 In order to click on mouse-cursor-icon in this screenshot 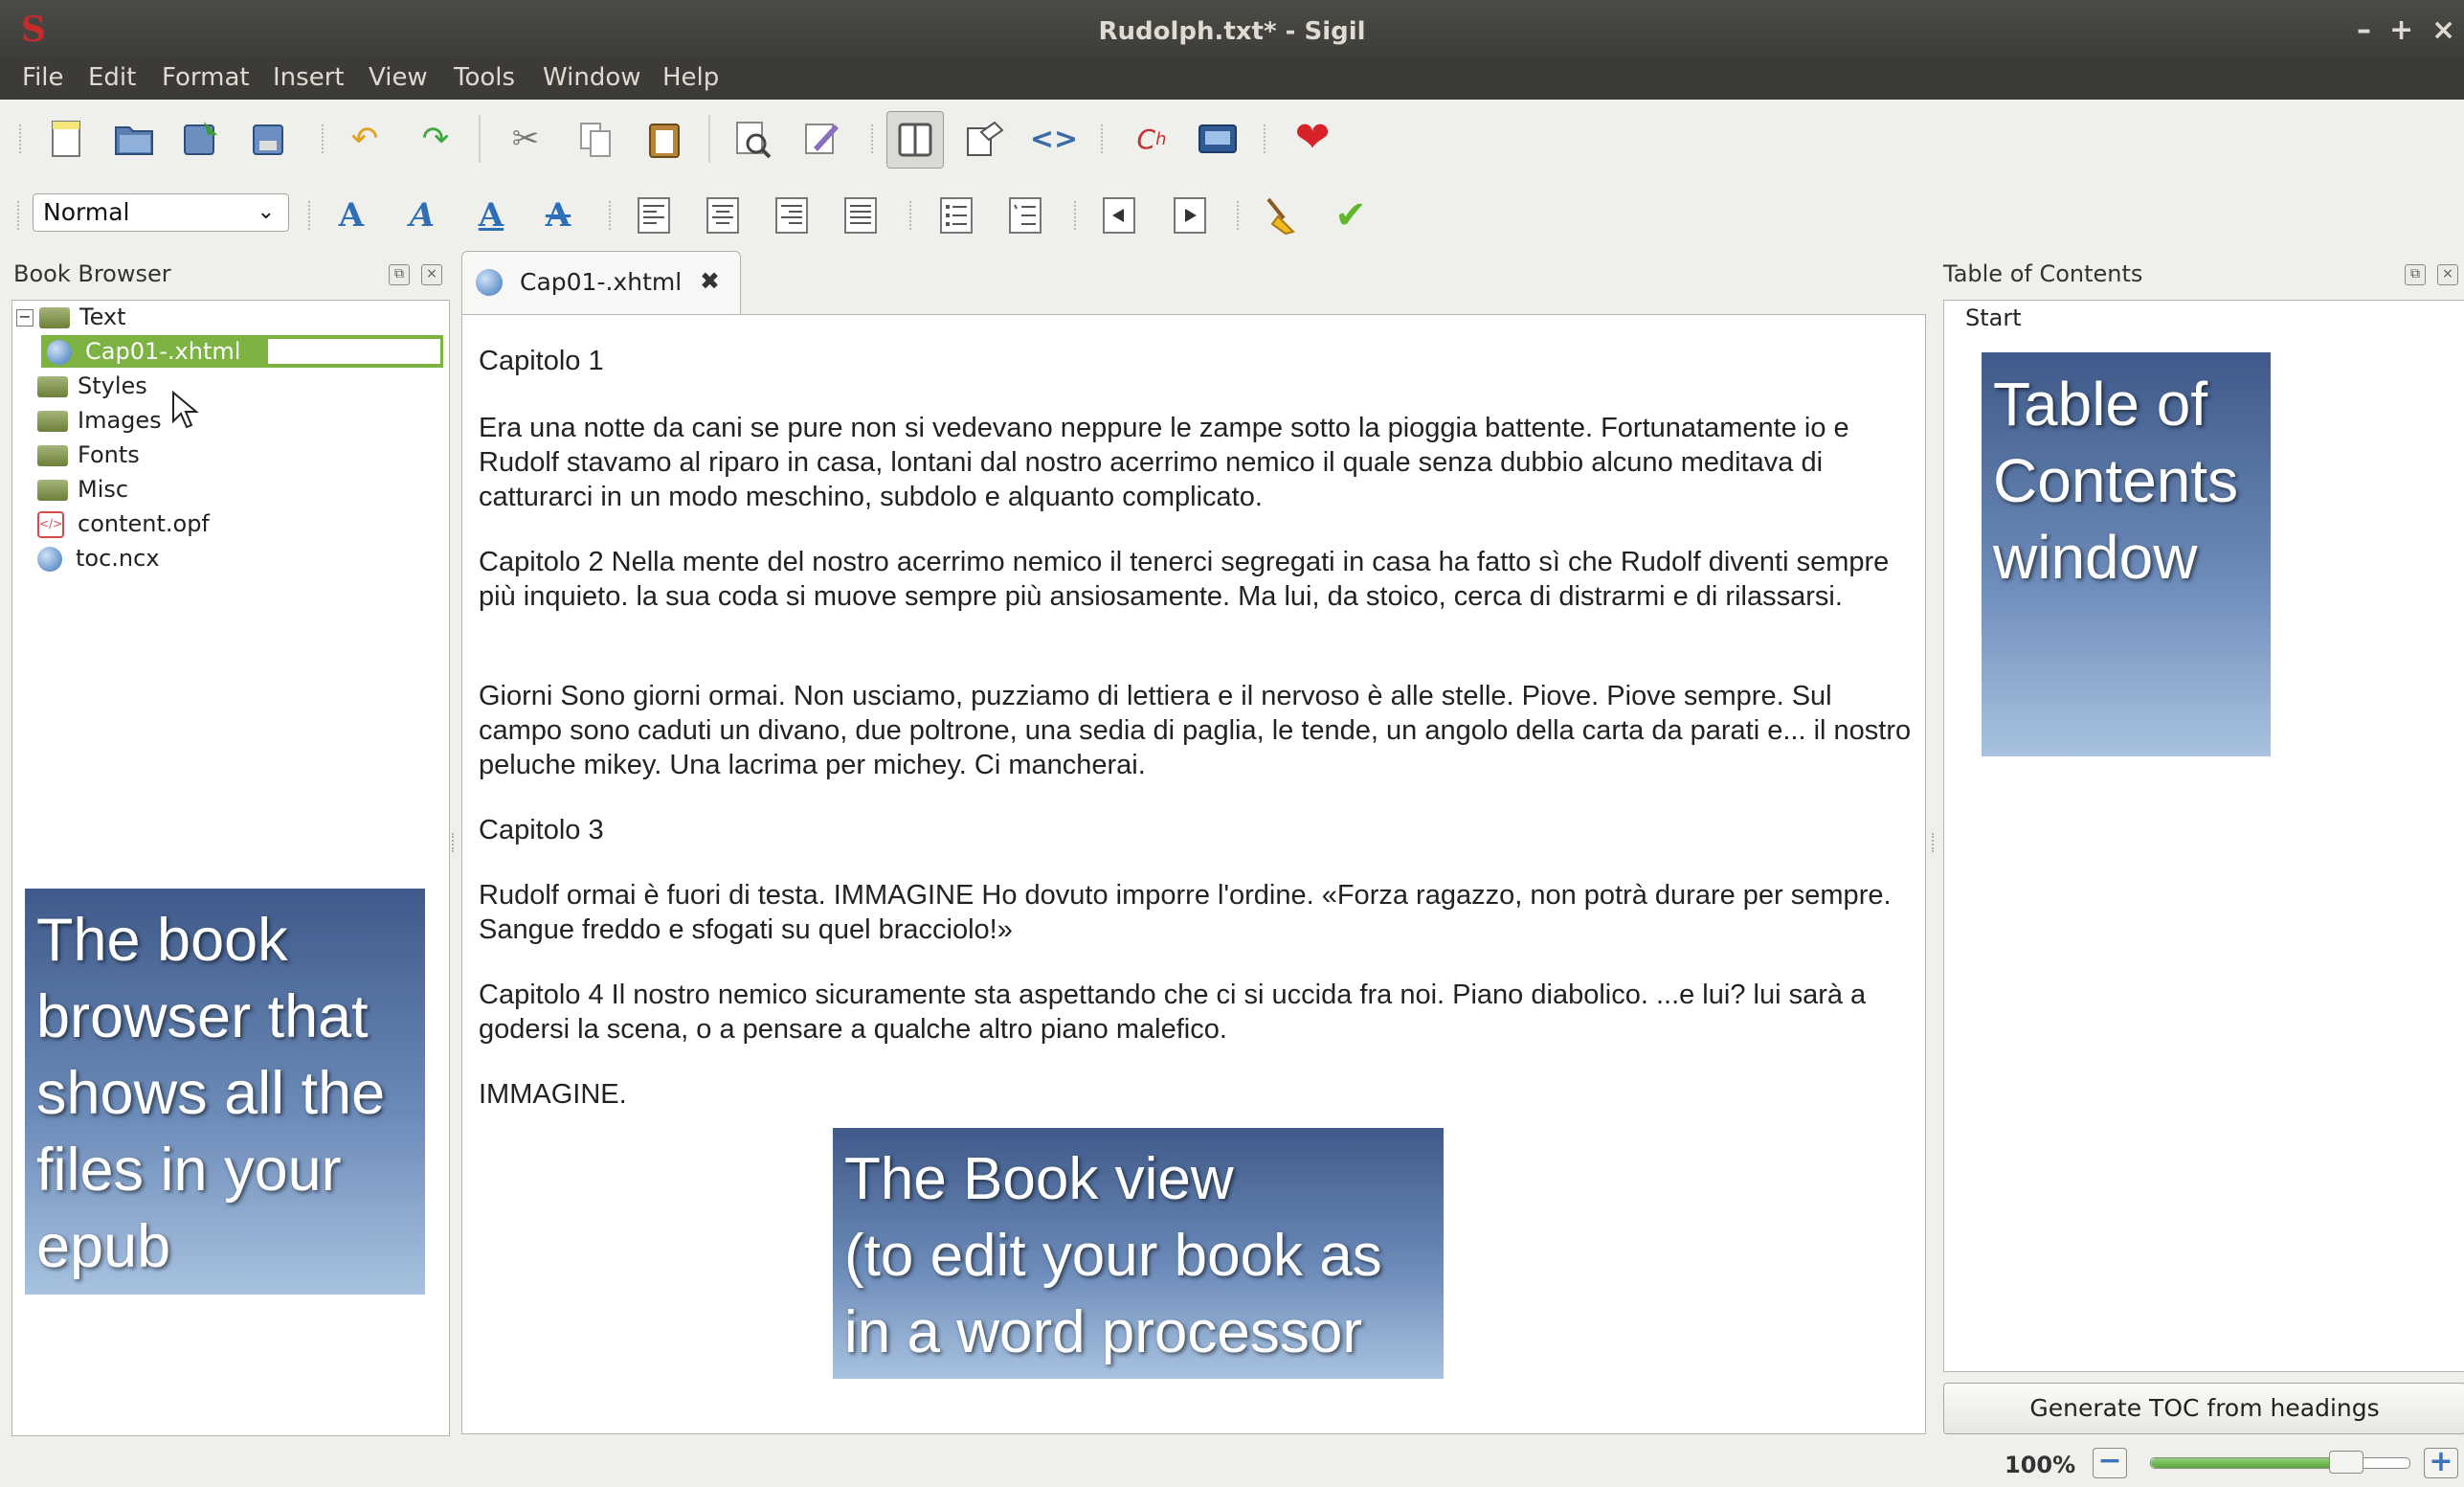, I will do `click(185, 410)`.